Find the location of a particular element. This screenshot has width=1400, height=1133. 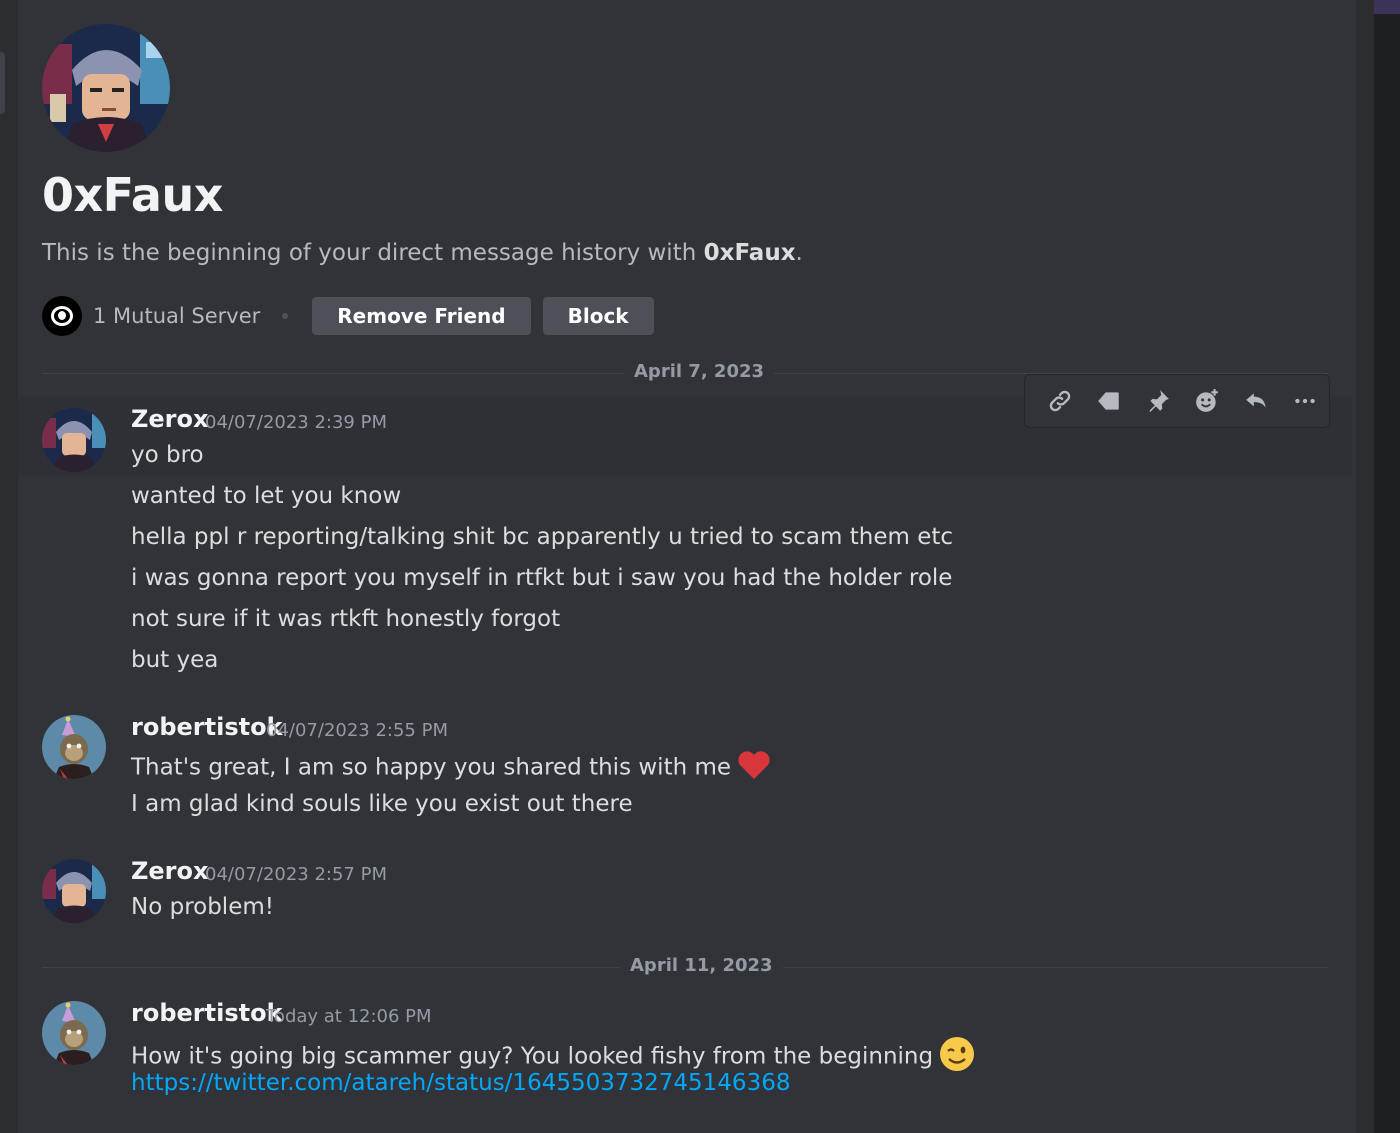

remove-friend-button: Remove Friend is located at coordinates (421, 316).